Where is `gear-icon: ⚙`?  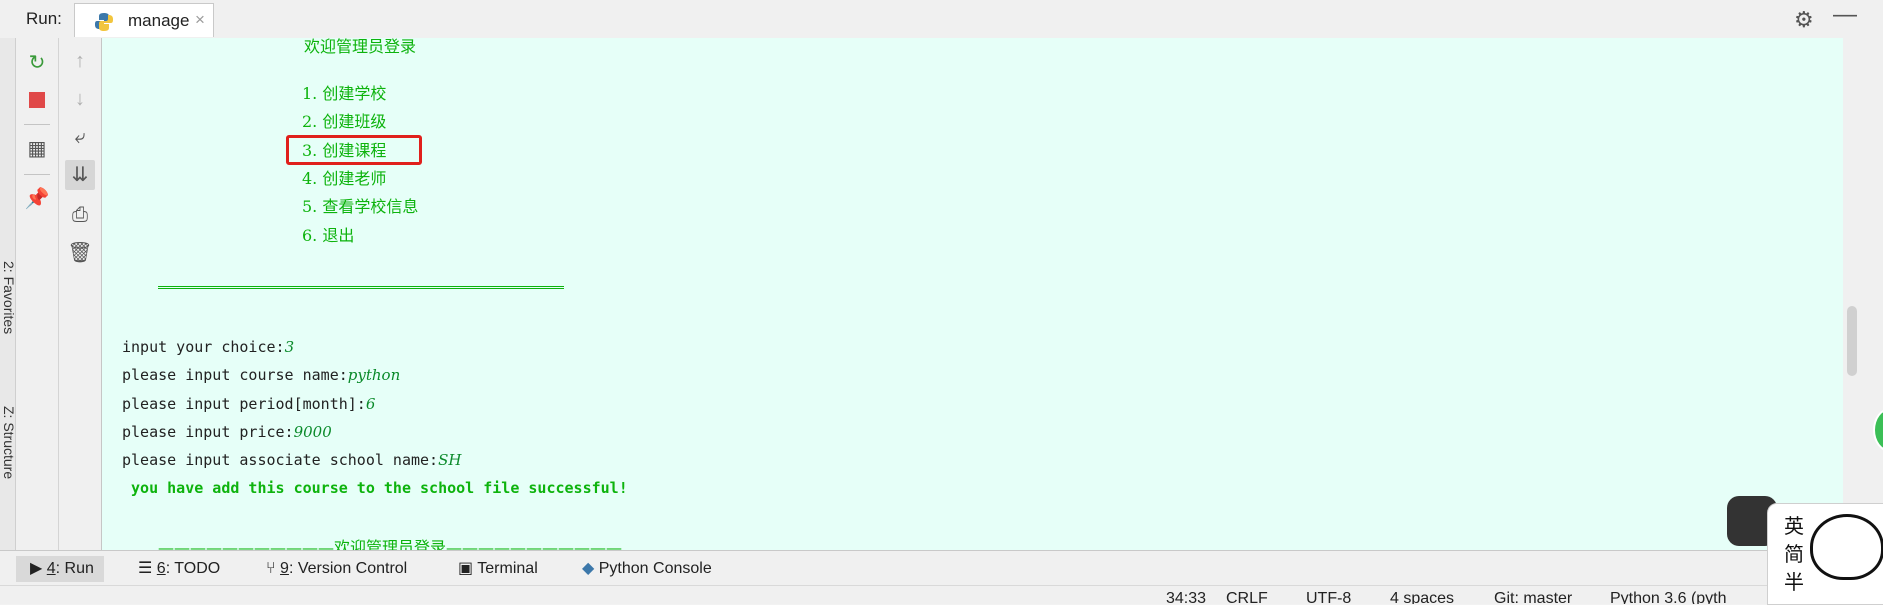
gear-icon: ⚙ is located at coordinates (1804, 20).